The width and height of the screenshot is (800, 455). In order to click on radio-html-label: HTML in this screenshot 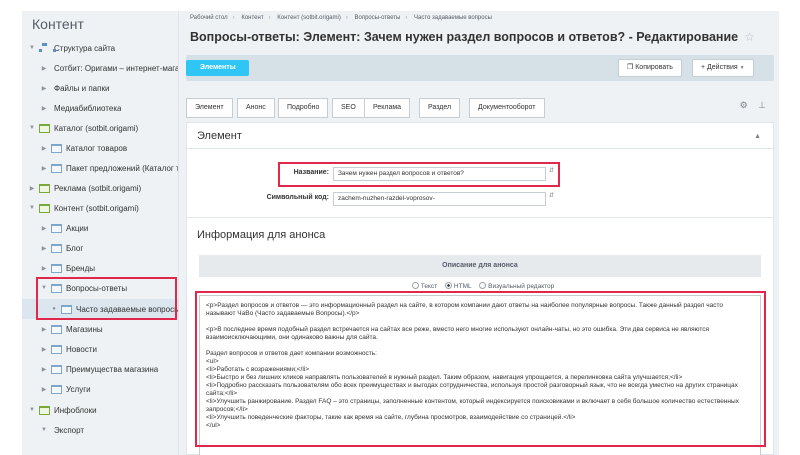, I will do `click(462, 286)`.